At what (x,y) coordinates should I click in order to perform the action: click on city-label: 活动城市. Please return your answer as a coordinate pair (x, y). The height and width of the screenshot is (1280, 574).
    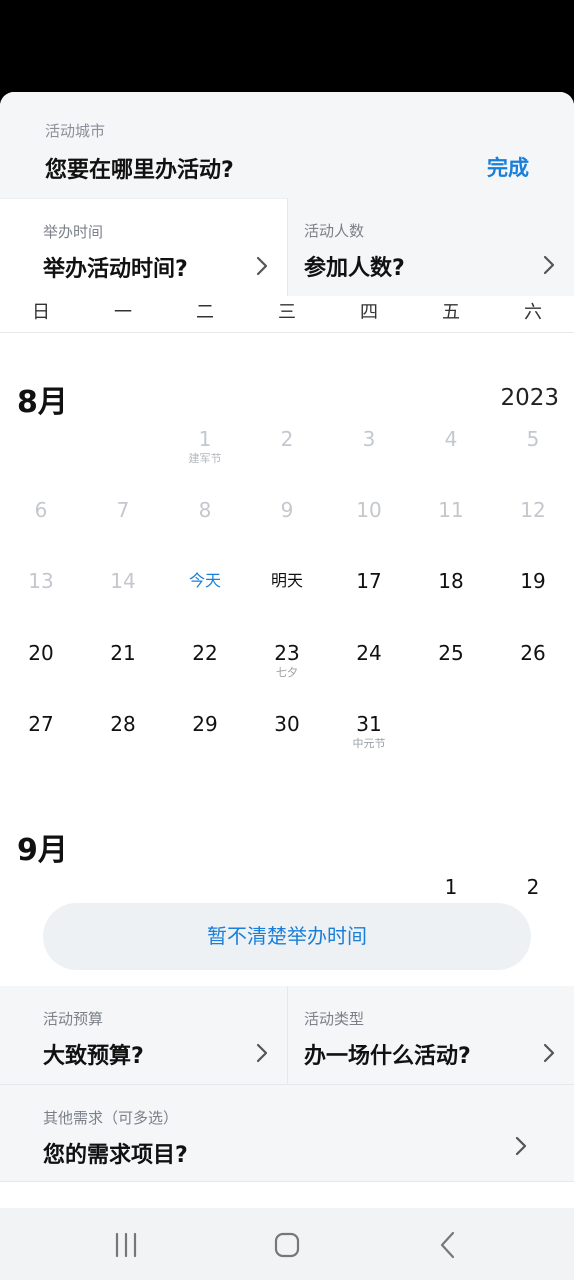
    Looking at the image, I should click on (75, 131).